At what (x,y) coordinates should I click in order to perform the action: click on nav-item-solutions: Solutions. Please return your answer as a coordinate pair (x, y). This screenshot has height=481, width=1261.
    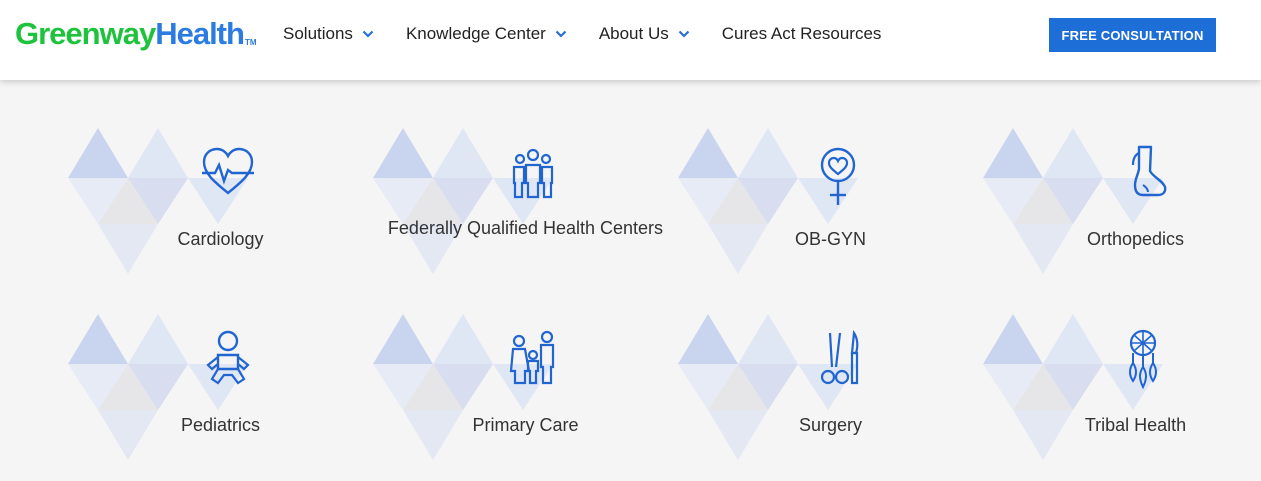
    Looking at the image, I should click on (328, 34).